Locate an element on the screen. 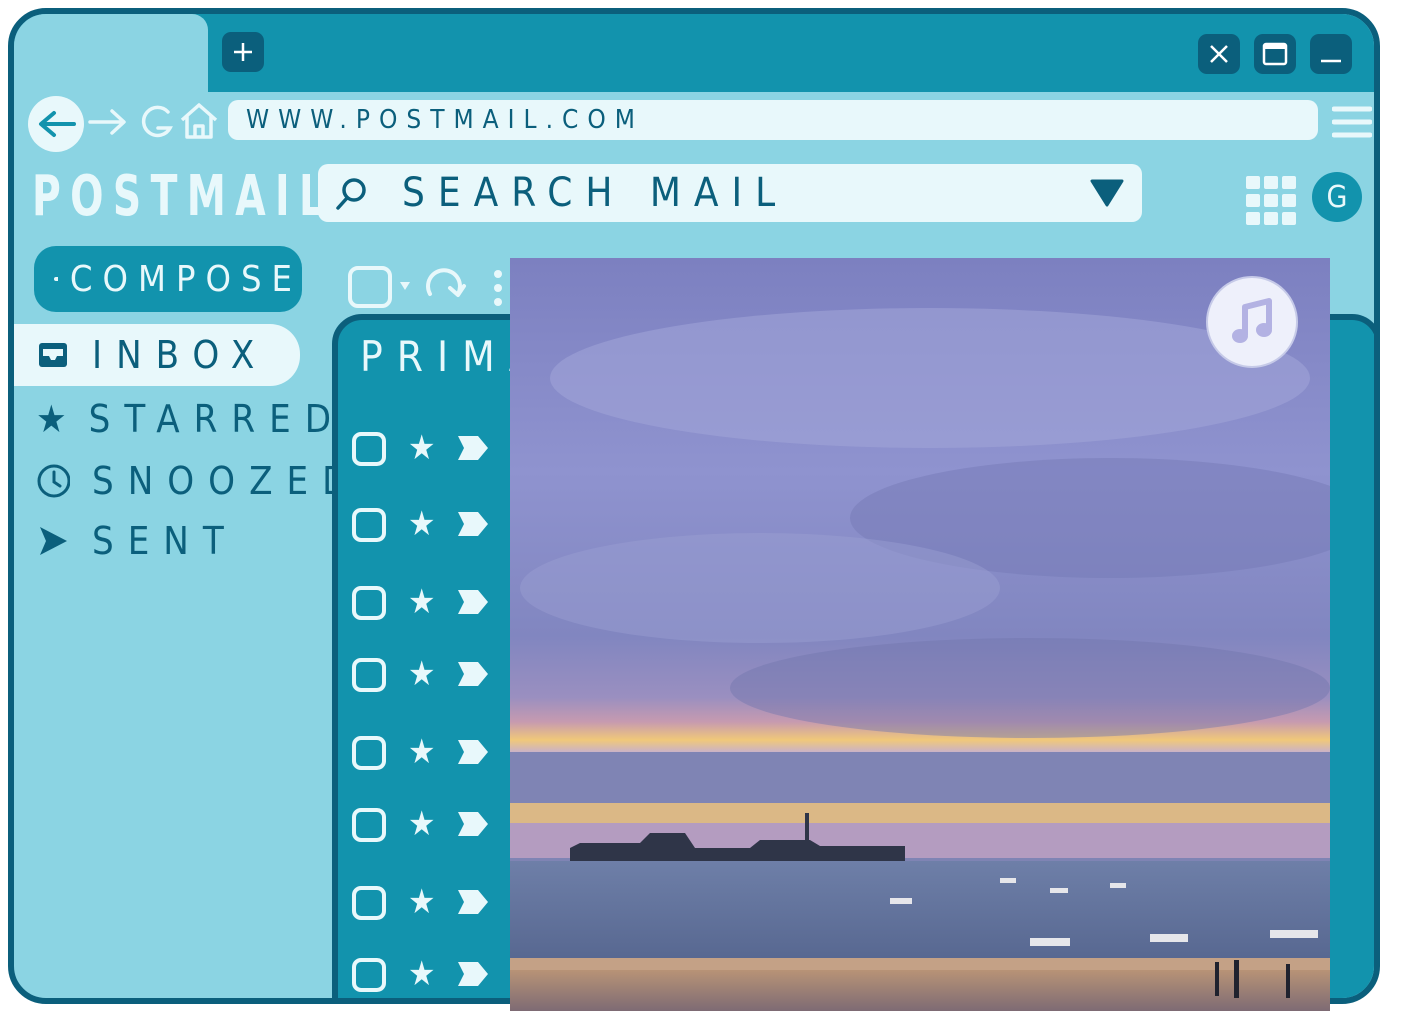 The image size is (1402, 1011). search-options-icon is located at coordinates (1107, 193).